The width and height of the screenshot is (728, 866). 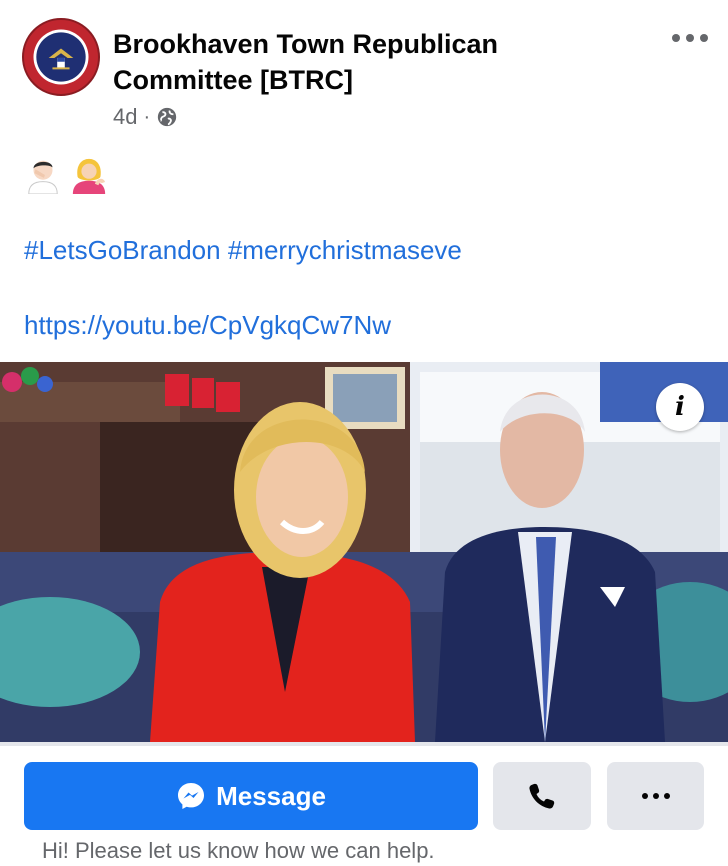 I want to click on messenger-icon, so click(x=191, y=796).